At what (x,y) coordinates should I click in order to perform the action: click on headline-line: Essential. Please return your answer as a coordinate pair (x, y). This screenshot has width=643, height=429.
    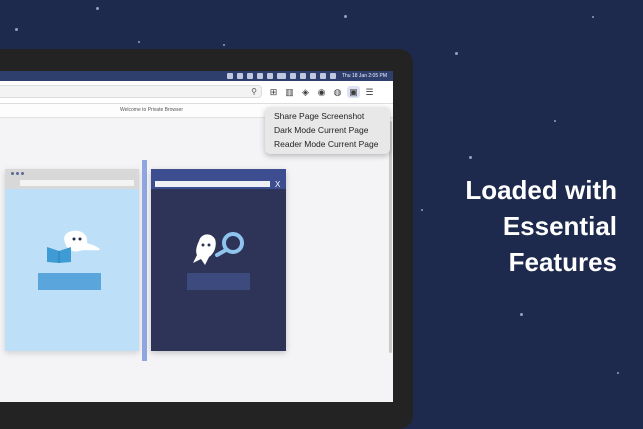
    Looking at the image, I should click on (559, 226).